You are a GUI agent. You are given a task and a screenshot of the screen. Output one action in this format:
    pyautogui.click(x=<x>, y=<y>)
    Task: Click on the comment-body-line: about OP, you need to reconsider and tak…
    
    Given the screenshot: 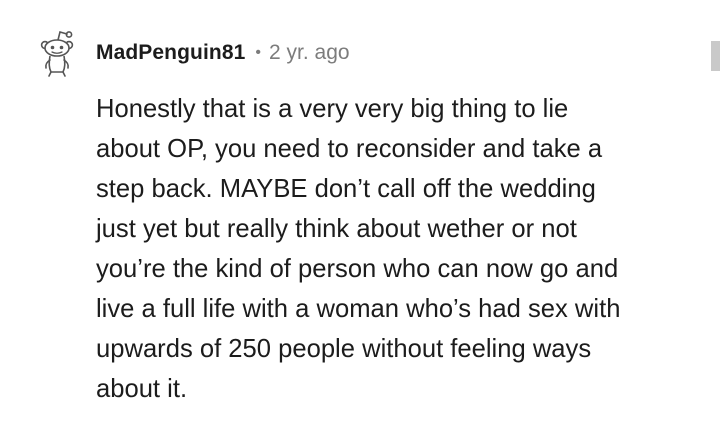 What is the action you would take?
    pyautogui.click(x=349, y=149)
    